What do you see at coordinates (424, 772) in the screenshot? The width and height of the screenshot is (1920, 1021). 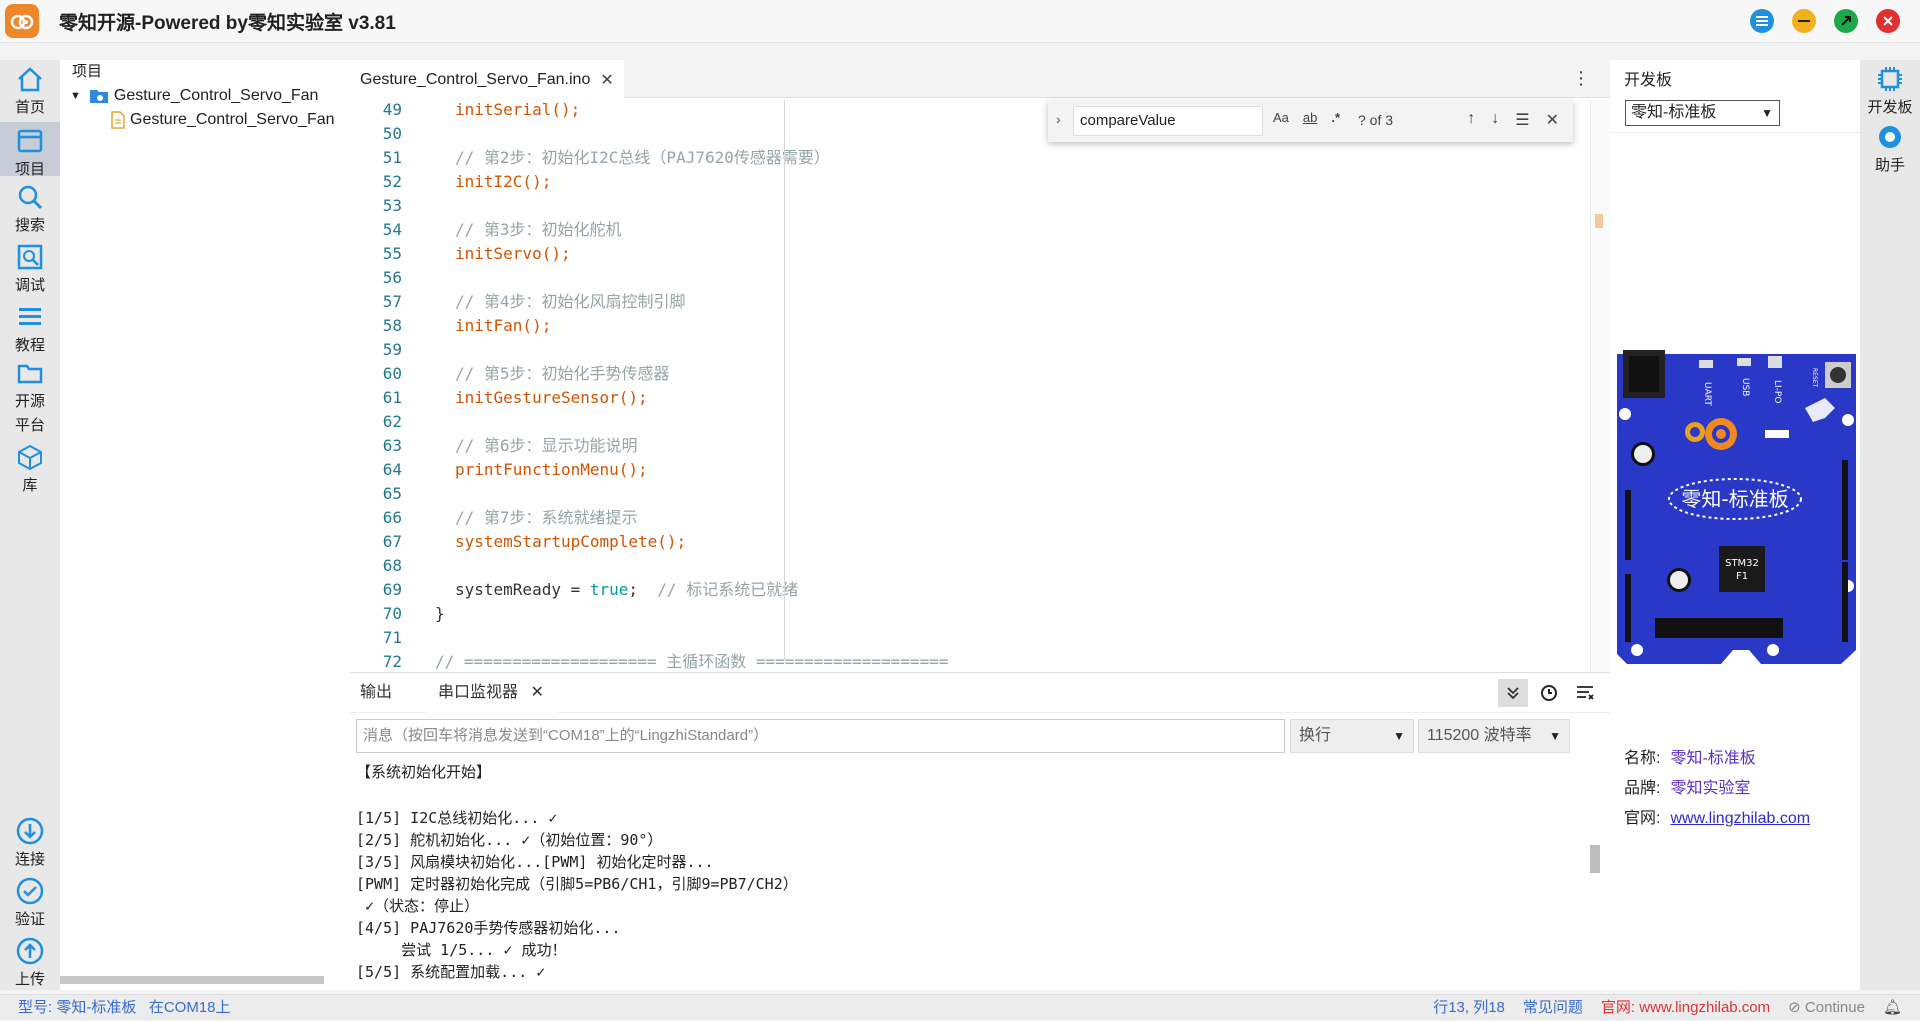 I see `console-line: 【系统初始化开始】` at bounding box center [424, 772].